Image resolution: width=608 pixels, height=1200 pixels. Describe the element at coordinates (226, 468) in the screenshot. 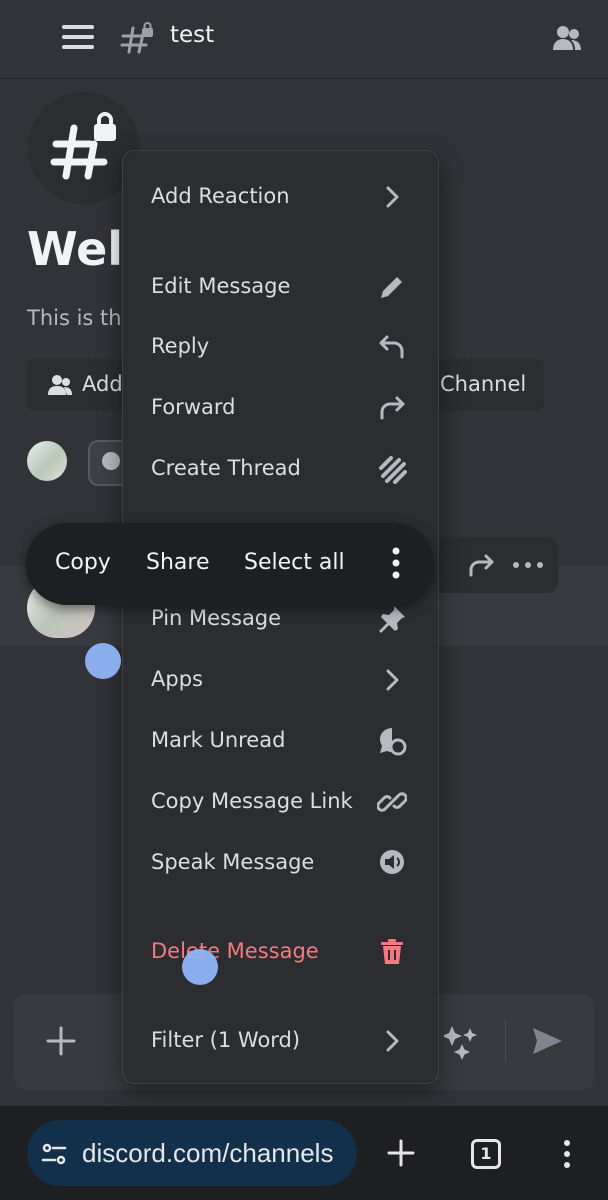

I see `menu-item-label: Create Thread` at that location.